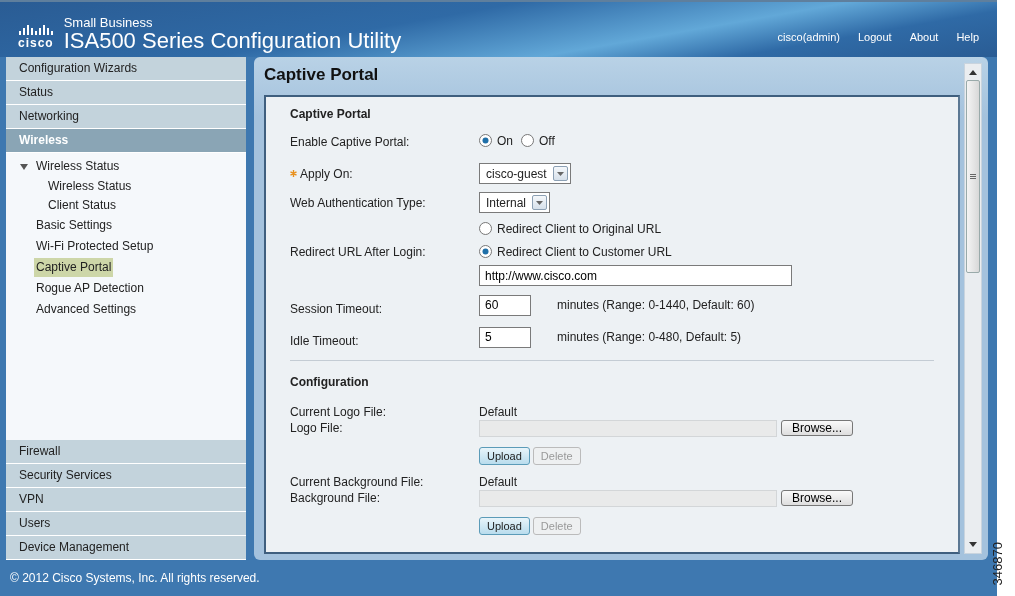 This screenshot has width=1015, height=596. Describe the element at coordinates (324, 341) in the screenshot. I see `field-label: Idle Timeout:` at that location.